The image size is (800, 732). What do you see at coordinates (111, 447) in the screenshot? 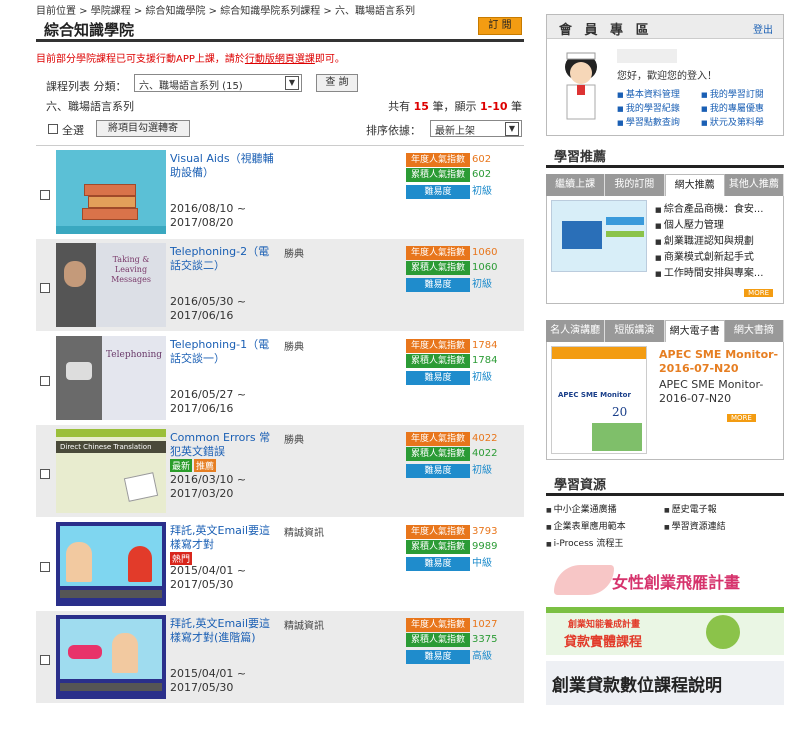
I see `thumb-caption: Direct Chinese Translation` at bounding box center [111, 447].